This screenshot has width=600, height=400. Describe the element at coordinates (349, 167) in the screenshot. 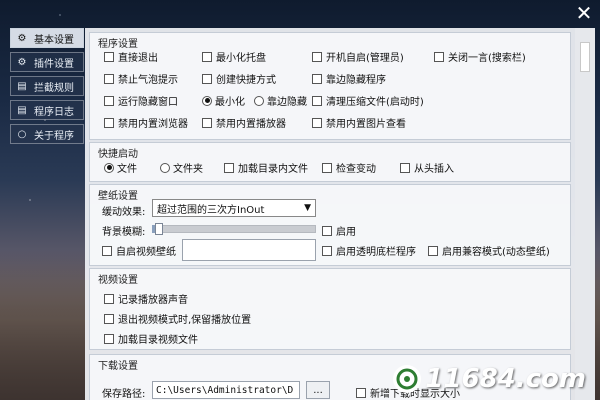

I see `check-changes-checkbox: 检查变动` at that location.